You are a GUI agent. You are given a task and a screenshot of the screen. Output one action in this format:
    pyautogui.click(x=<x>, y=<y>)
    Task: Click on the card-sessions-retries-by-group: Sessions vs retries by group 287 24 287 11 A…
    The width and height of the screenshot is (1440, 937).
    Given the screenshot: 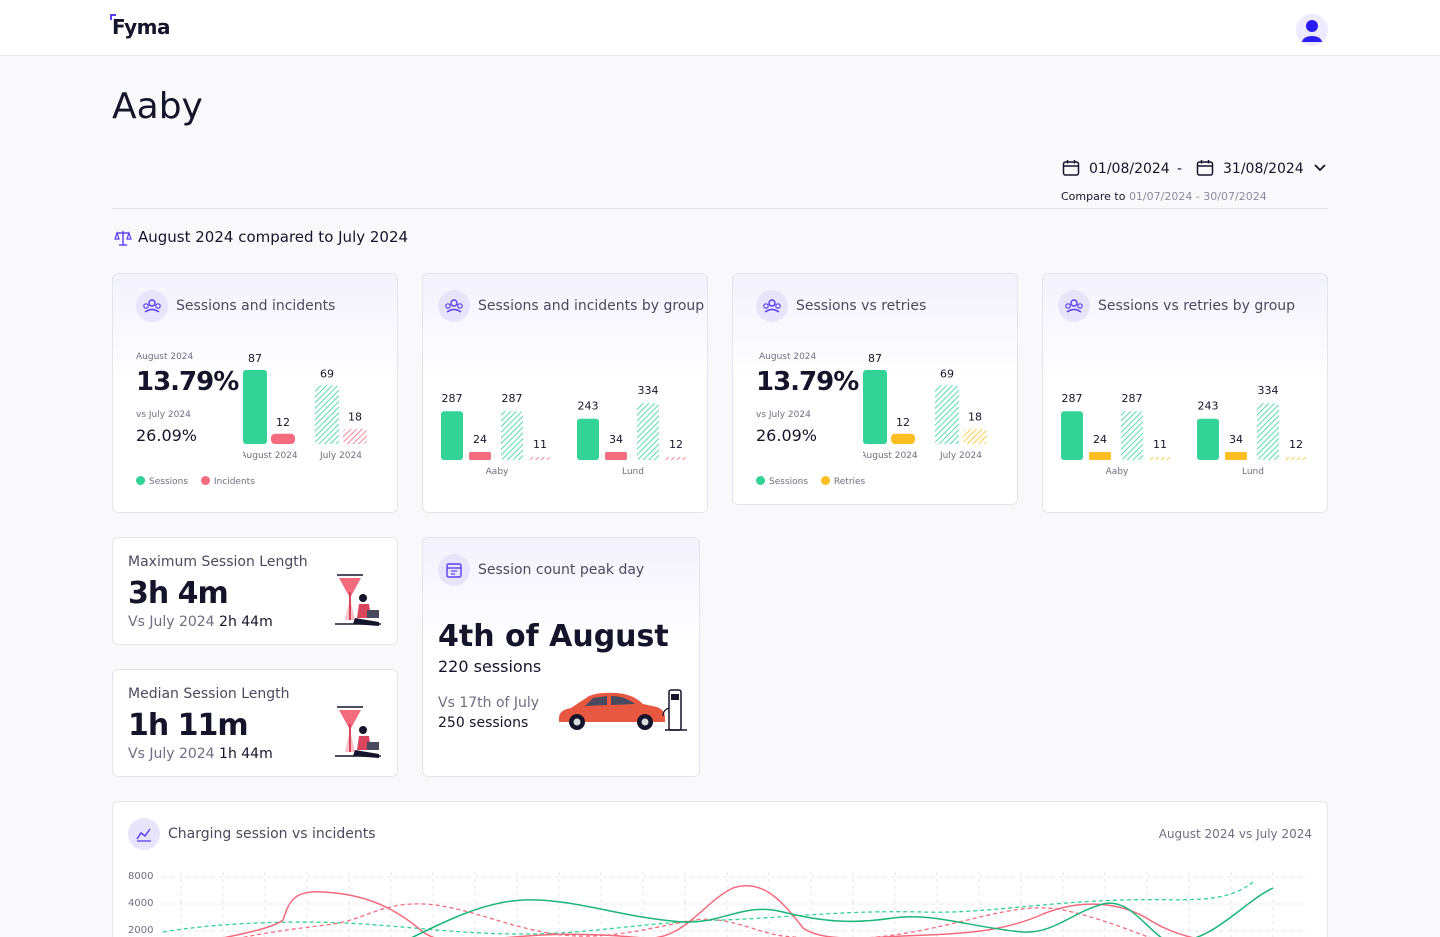 What is the action you would take?
    pyautogui.click(x=1185, y=393)
    